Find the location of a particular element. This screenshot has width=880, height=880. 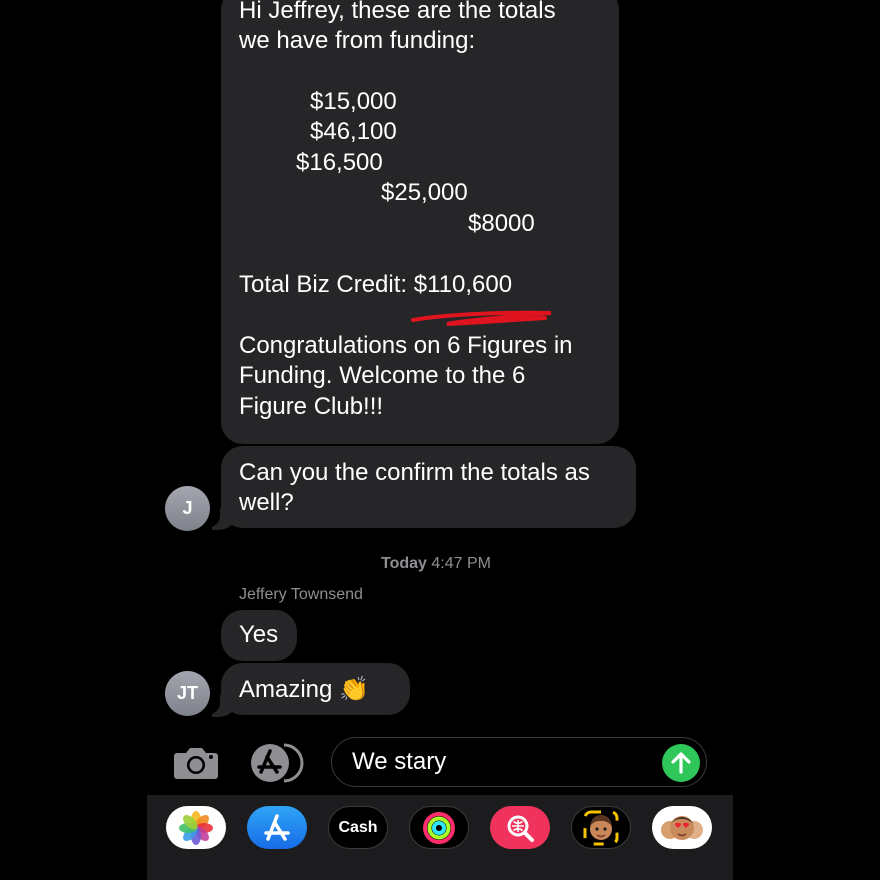

total-value: $110,600 is located at coordinates (463, 284).